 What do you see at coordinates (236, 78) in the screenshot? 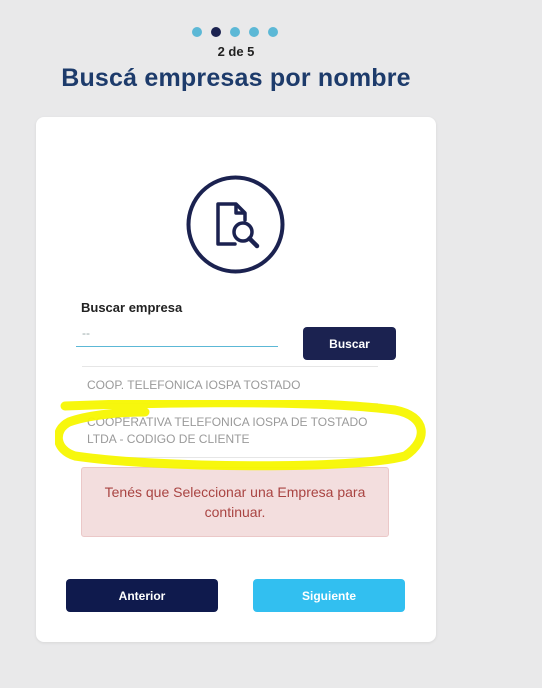
I see `page-title: Buscá empresas por nombre` at bounding box center [236, 78].